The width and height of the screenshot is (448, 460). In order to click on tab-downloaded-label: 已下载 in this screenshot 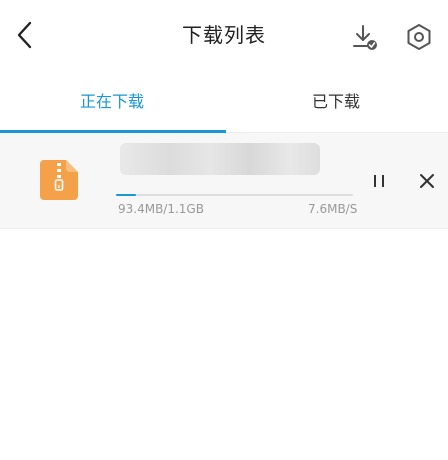, I will do `click(335, 101)`.